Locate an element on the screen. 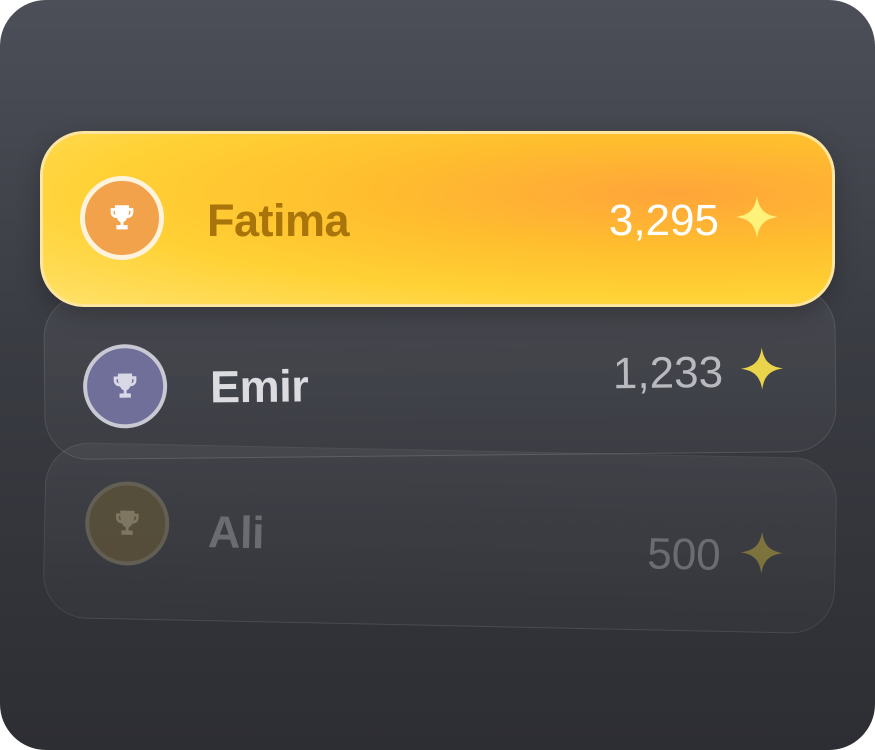  player-score: 1,233 is located at coordinates (668, 373).